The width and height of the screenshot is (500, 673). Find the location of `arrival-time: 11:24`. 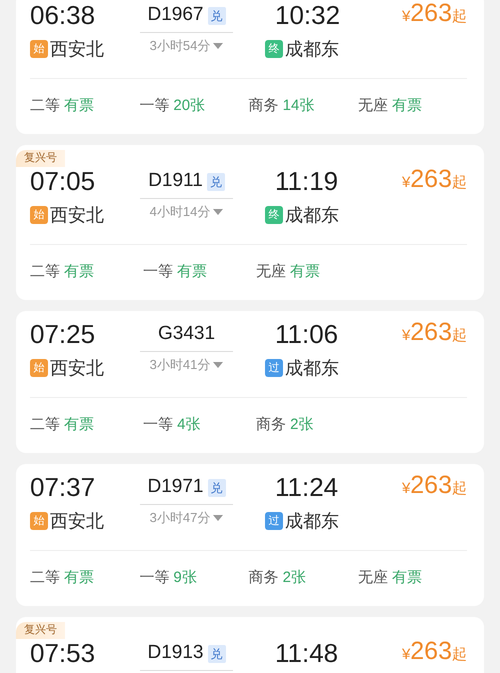

arrival-time: 11:24 is located at coordinates (306, 487).